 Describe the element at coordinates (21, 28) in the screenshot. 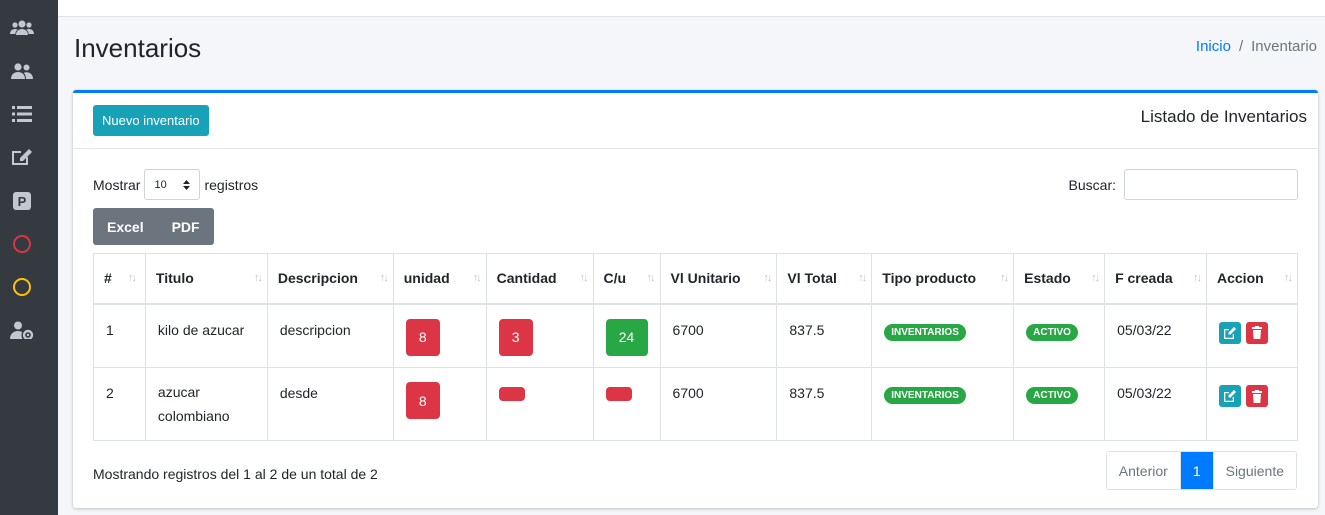

I see `users-icon` at that location.